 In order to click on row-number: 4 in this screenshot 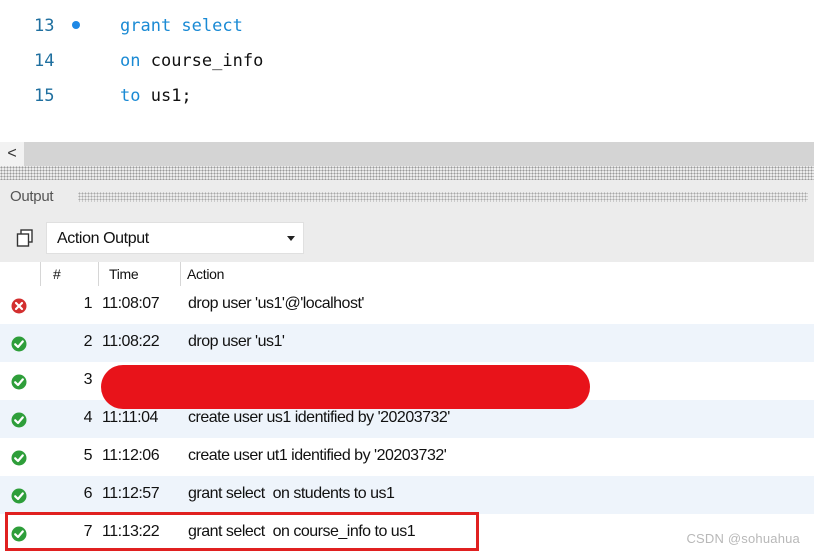, I will do `click(88, 417)`.